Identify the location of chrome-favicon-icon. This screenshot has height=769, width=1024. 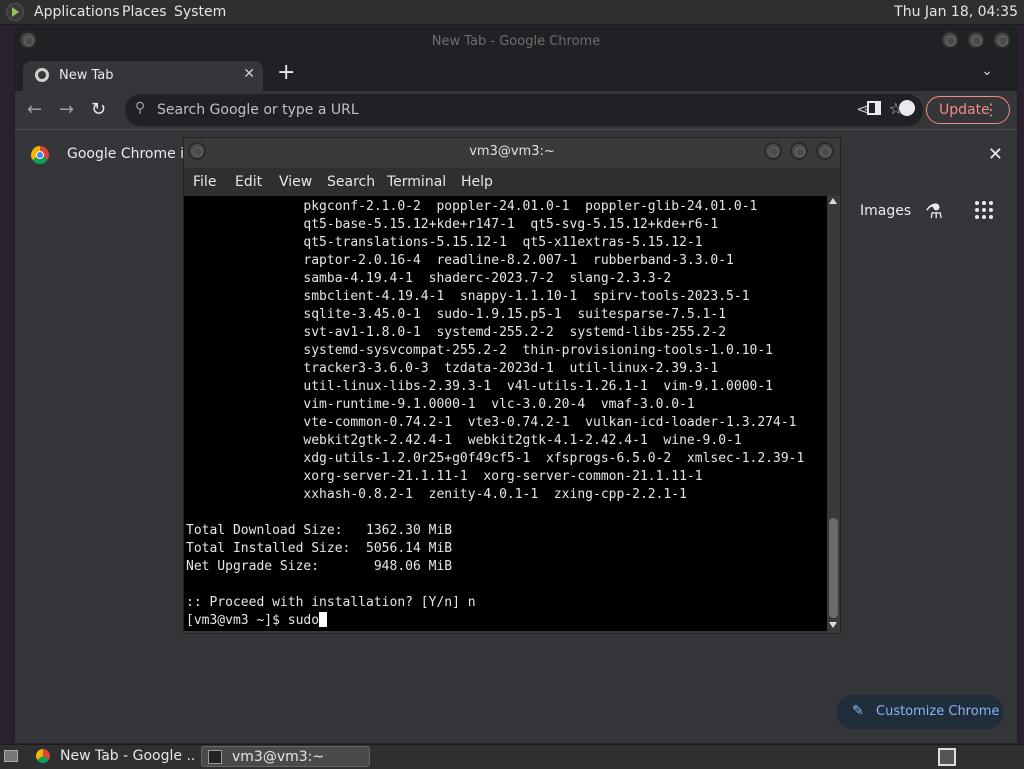
(42, 75).